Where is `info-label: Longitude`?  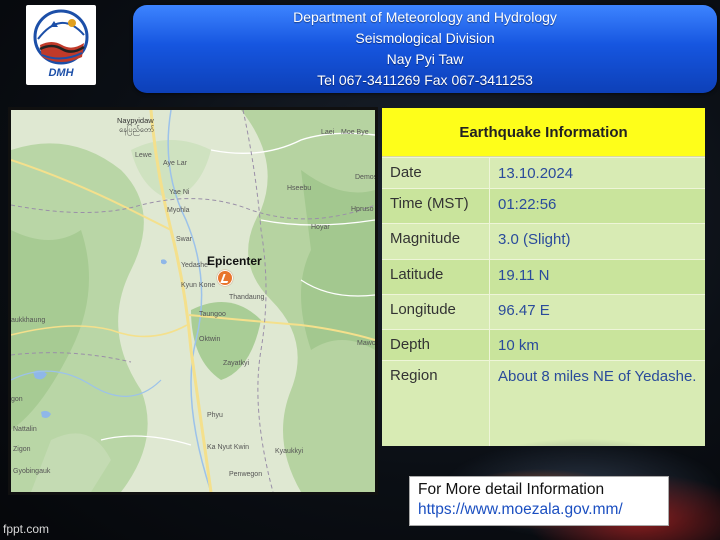 info-label: Longitude is located at coordinates (436, 312).